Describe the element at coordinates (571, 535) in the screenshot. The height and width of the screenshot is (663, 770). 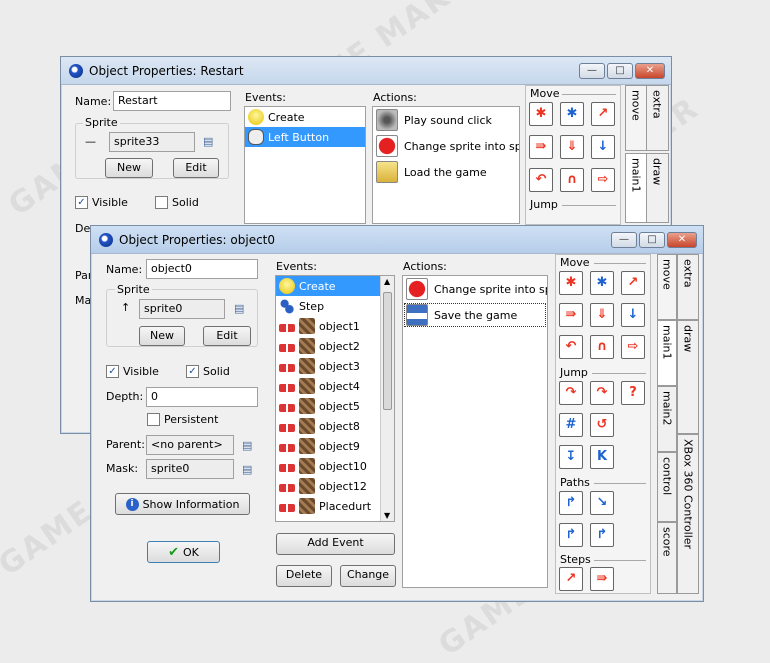
I see `path-position-icon: ↱` at that location.